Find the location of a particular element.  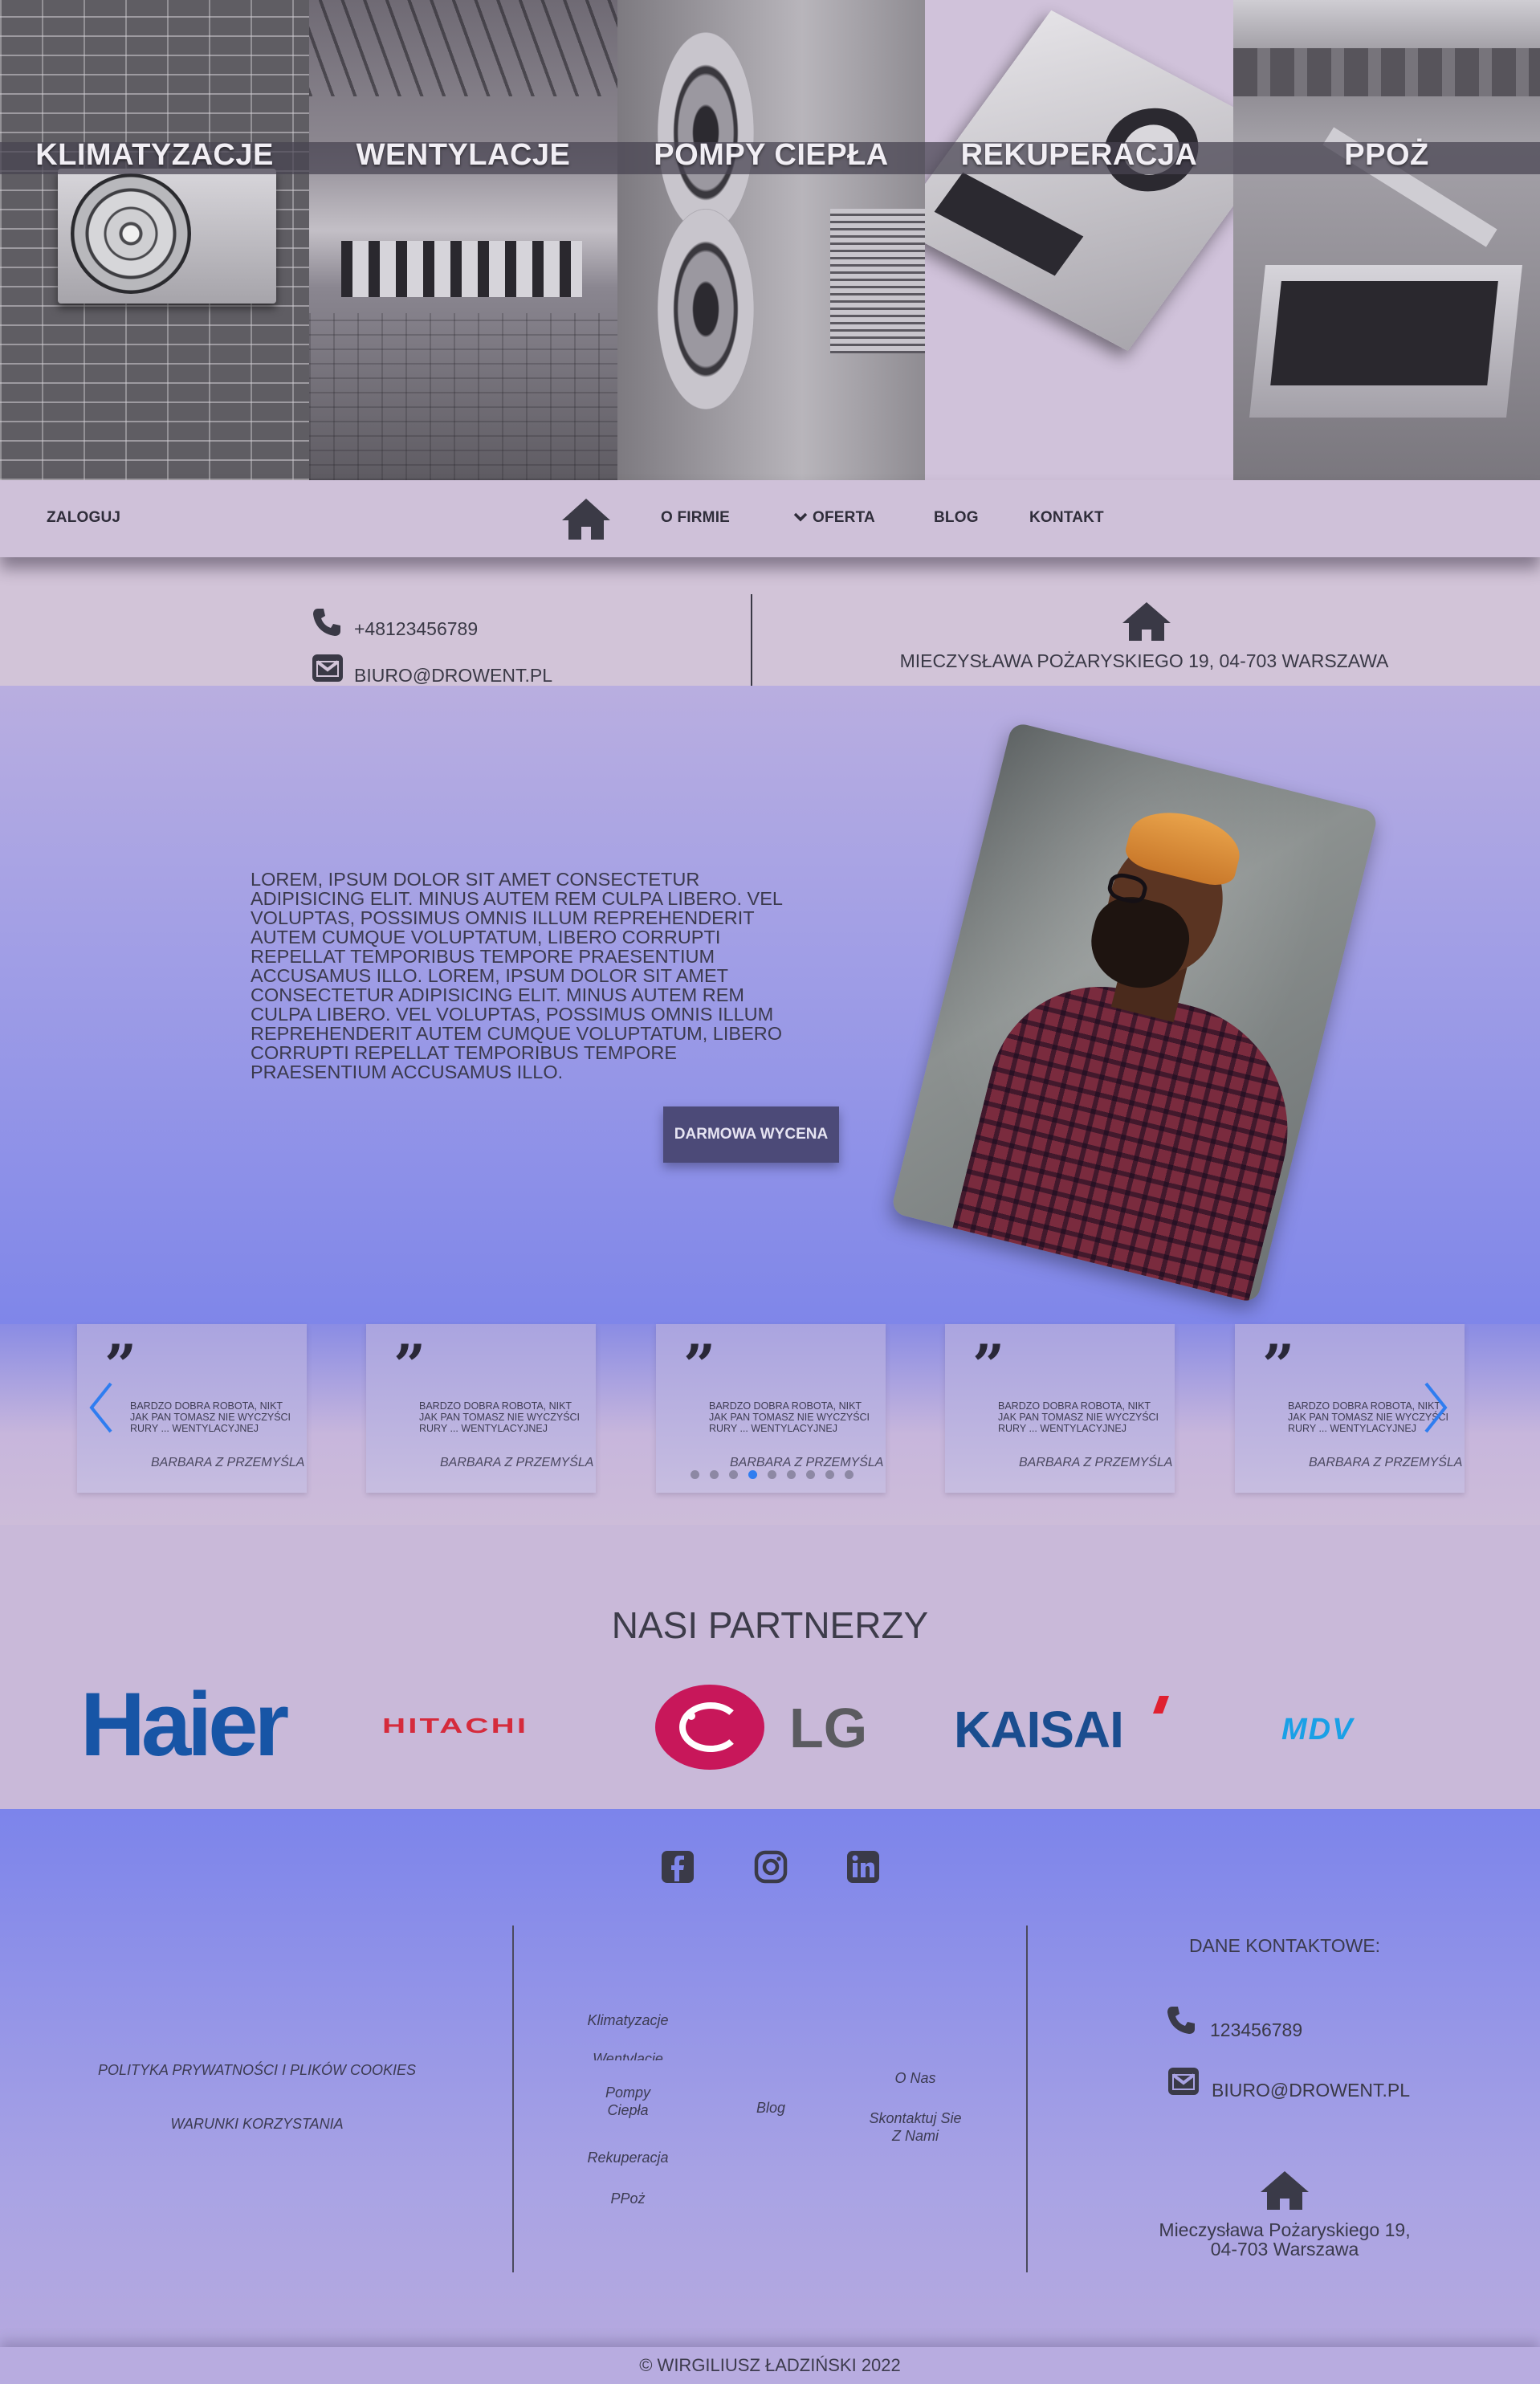

footer-link-klimatyzacje: Klimatyzacje is located at coordinates (628, 2020).